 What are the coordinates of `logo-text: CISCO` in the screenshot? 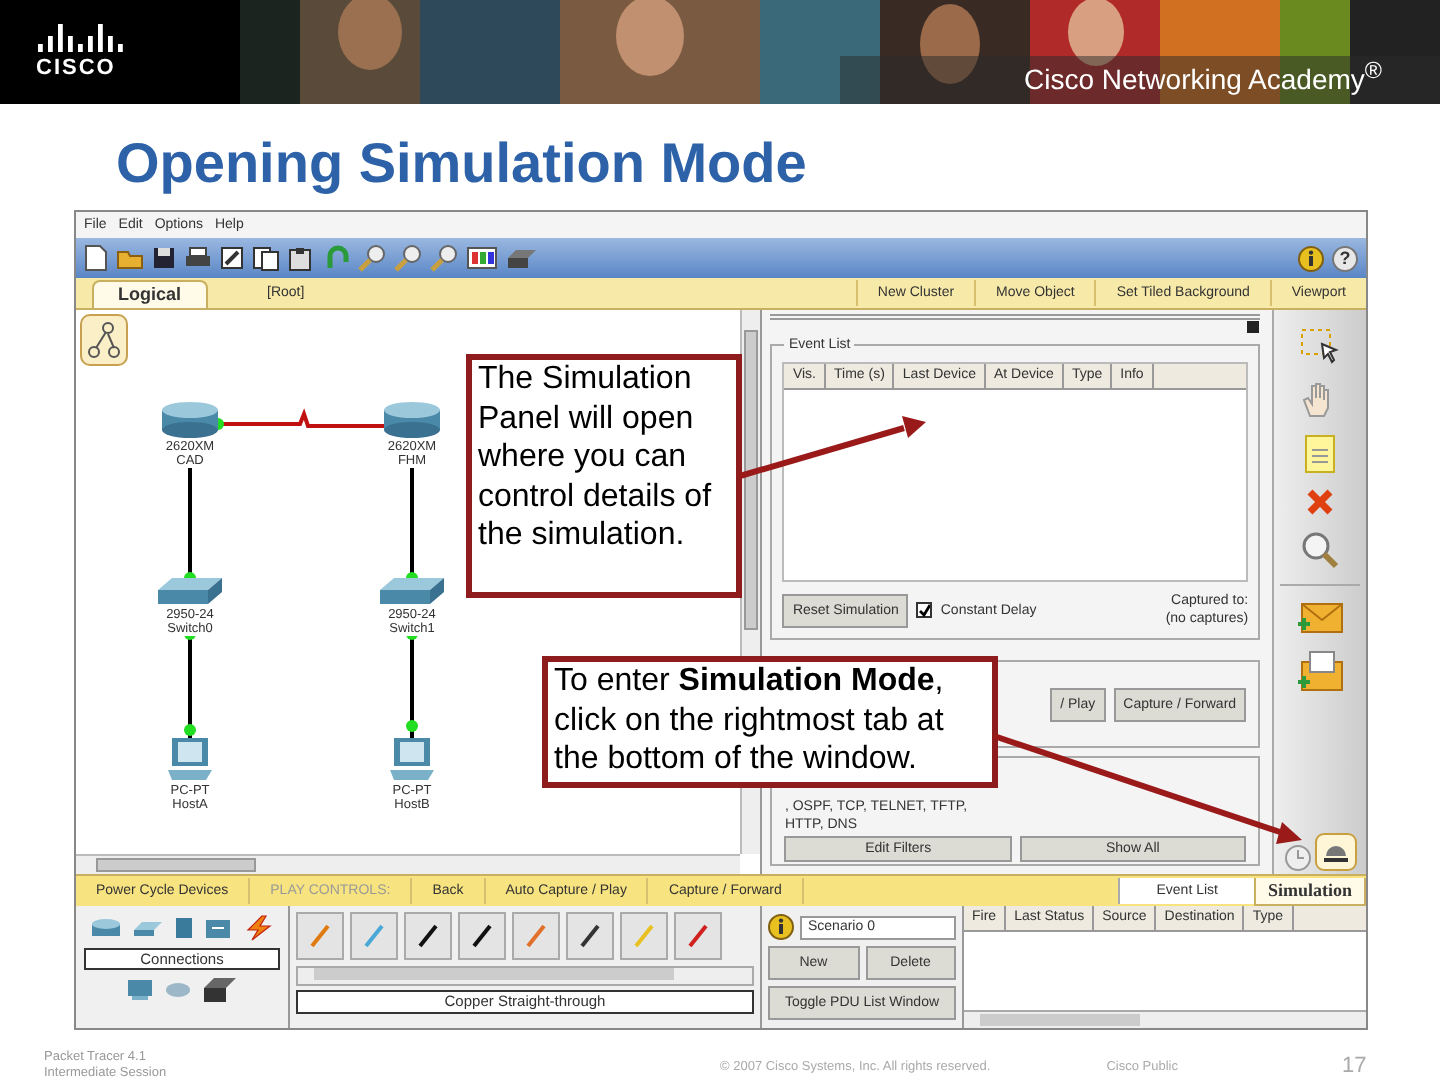 It's located at (76, 68).